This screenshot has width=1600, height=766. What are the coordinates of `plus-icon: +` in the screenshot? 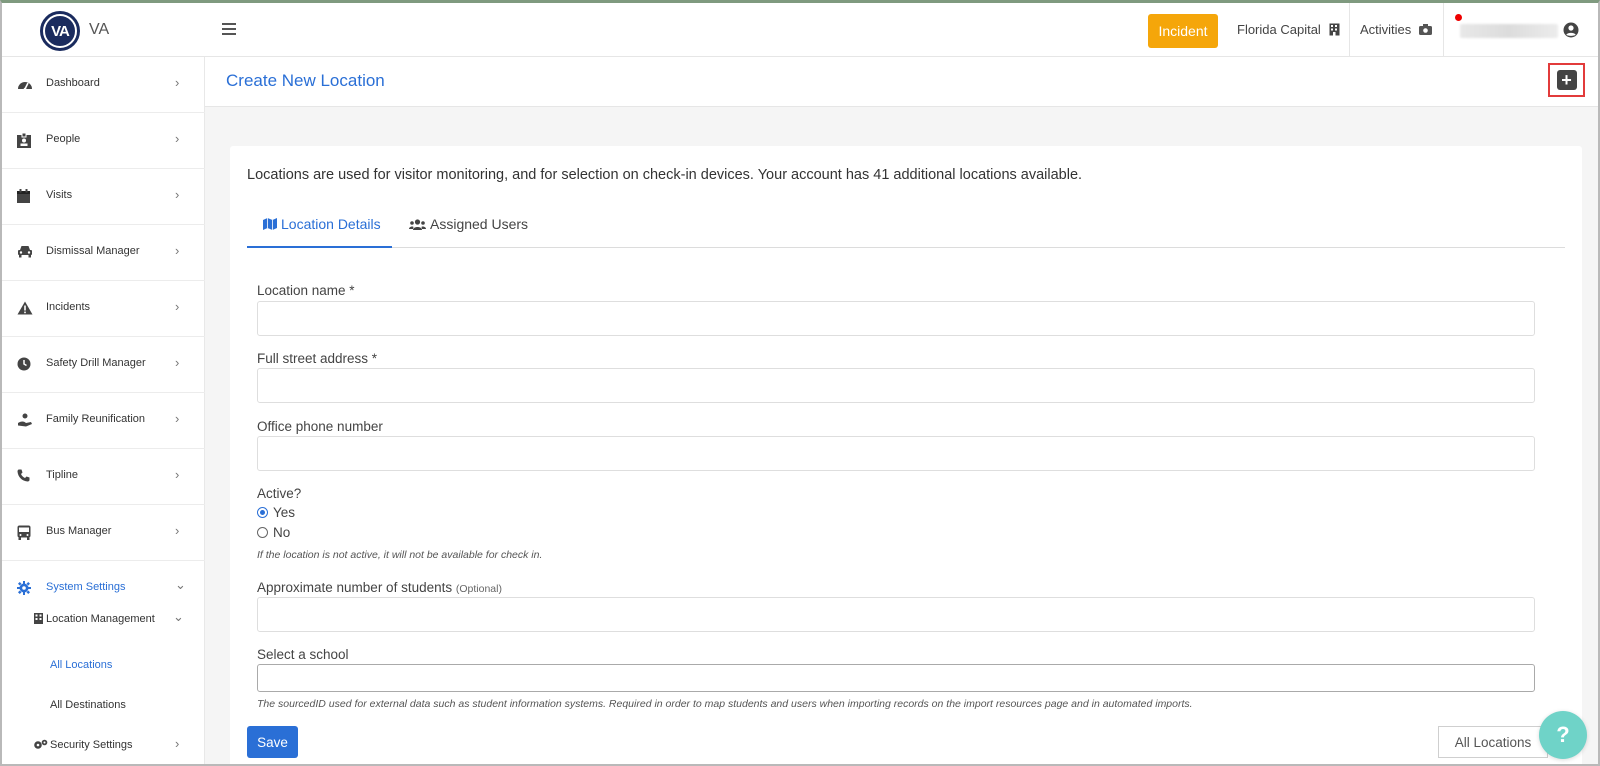 It's located at (1566, 80).